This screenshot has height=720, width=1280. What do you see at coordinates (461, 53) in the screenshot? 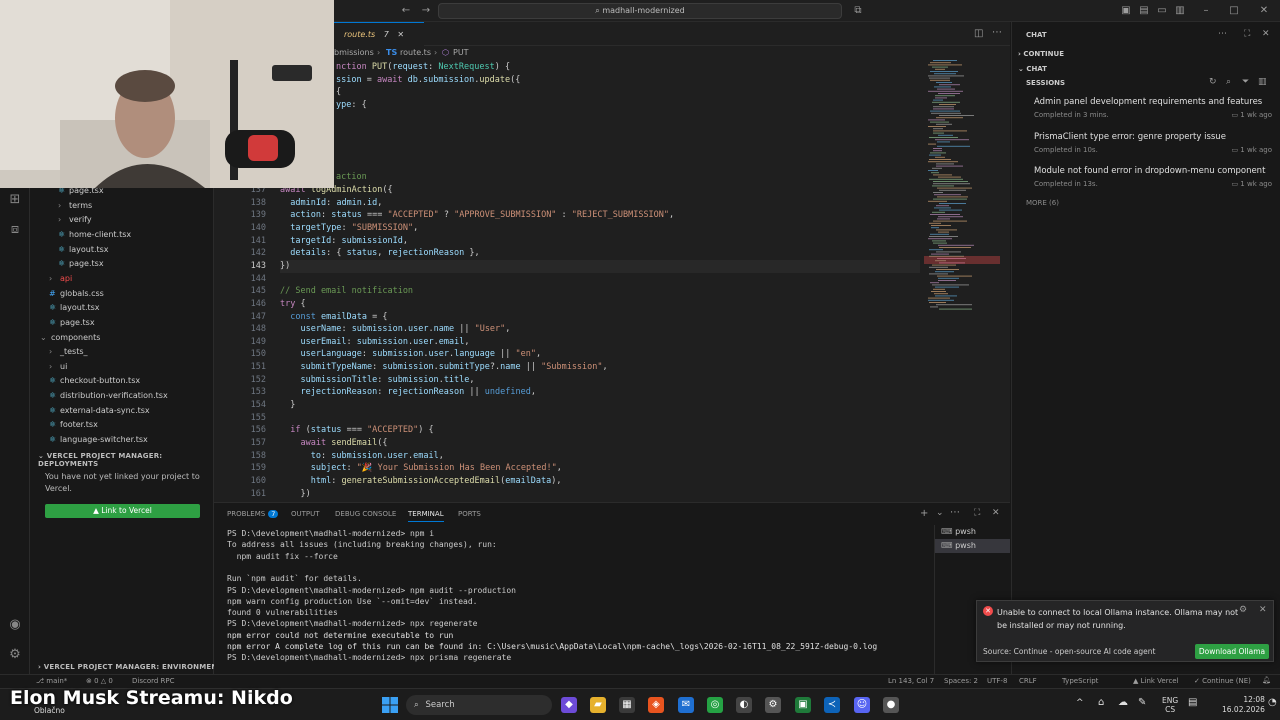
I see `breadcrumb-symbol: PUT` at bounding box center [461, 53].